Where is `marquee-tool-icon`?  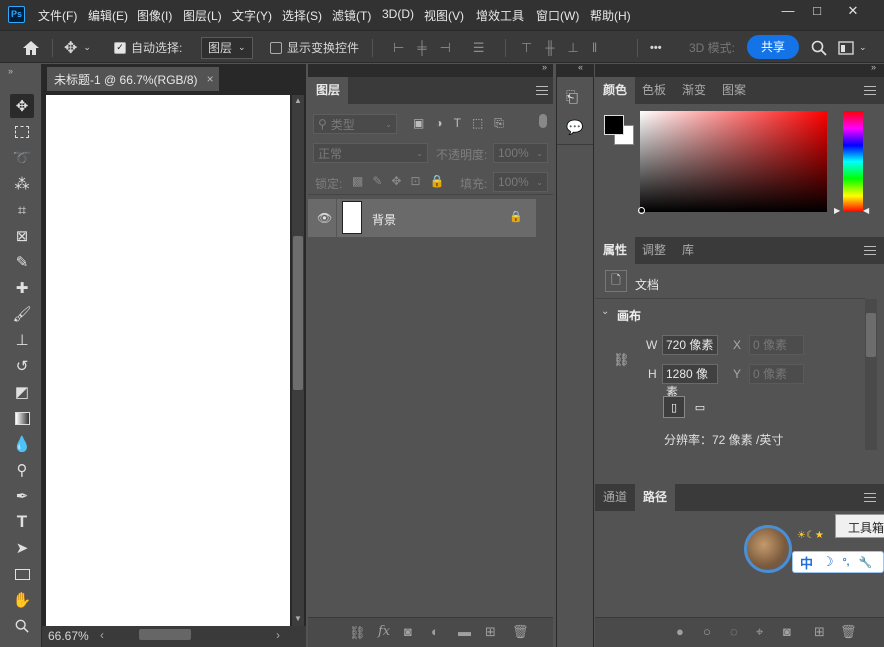 marquee-tool-icon is located at coordinates (22, 132).